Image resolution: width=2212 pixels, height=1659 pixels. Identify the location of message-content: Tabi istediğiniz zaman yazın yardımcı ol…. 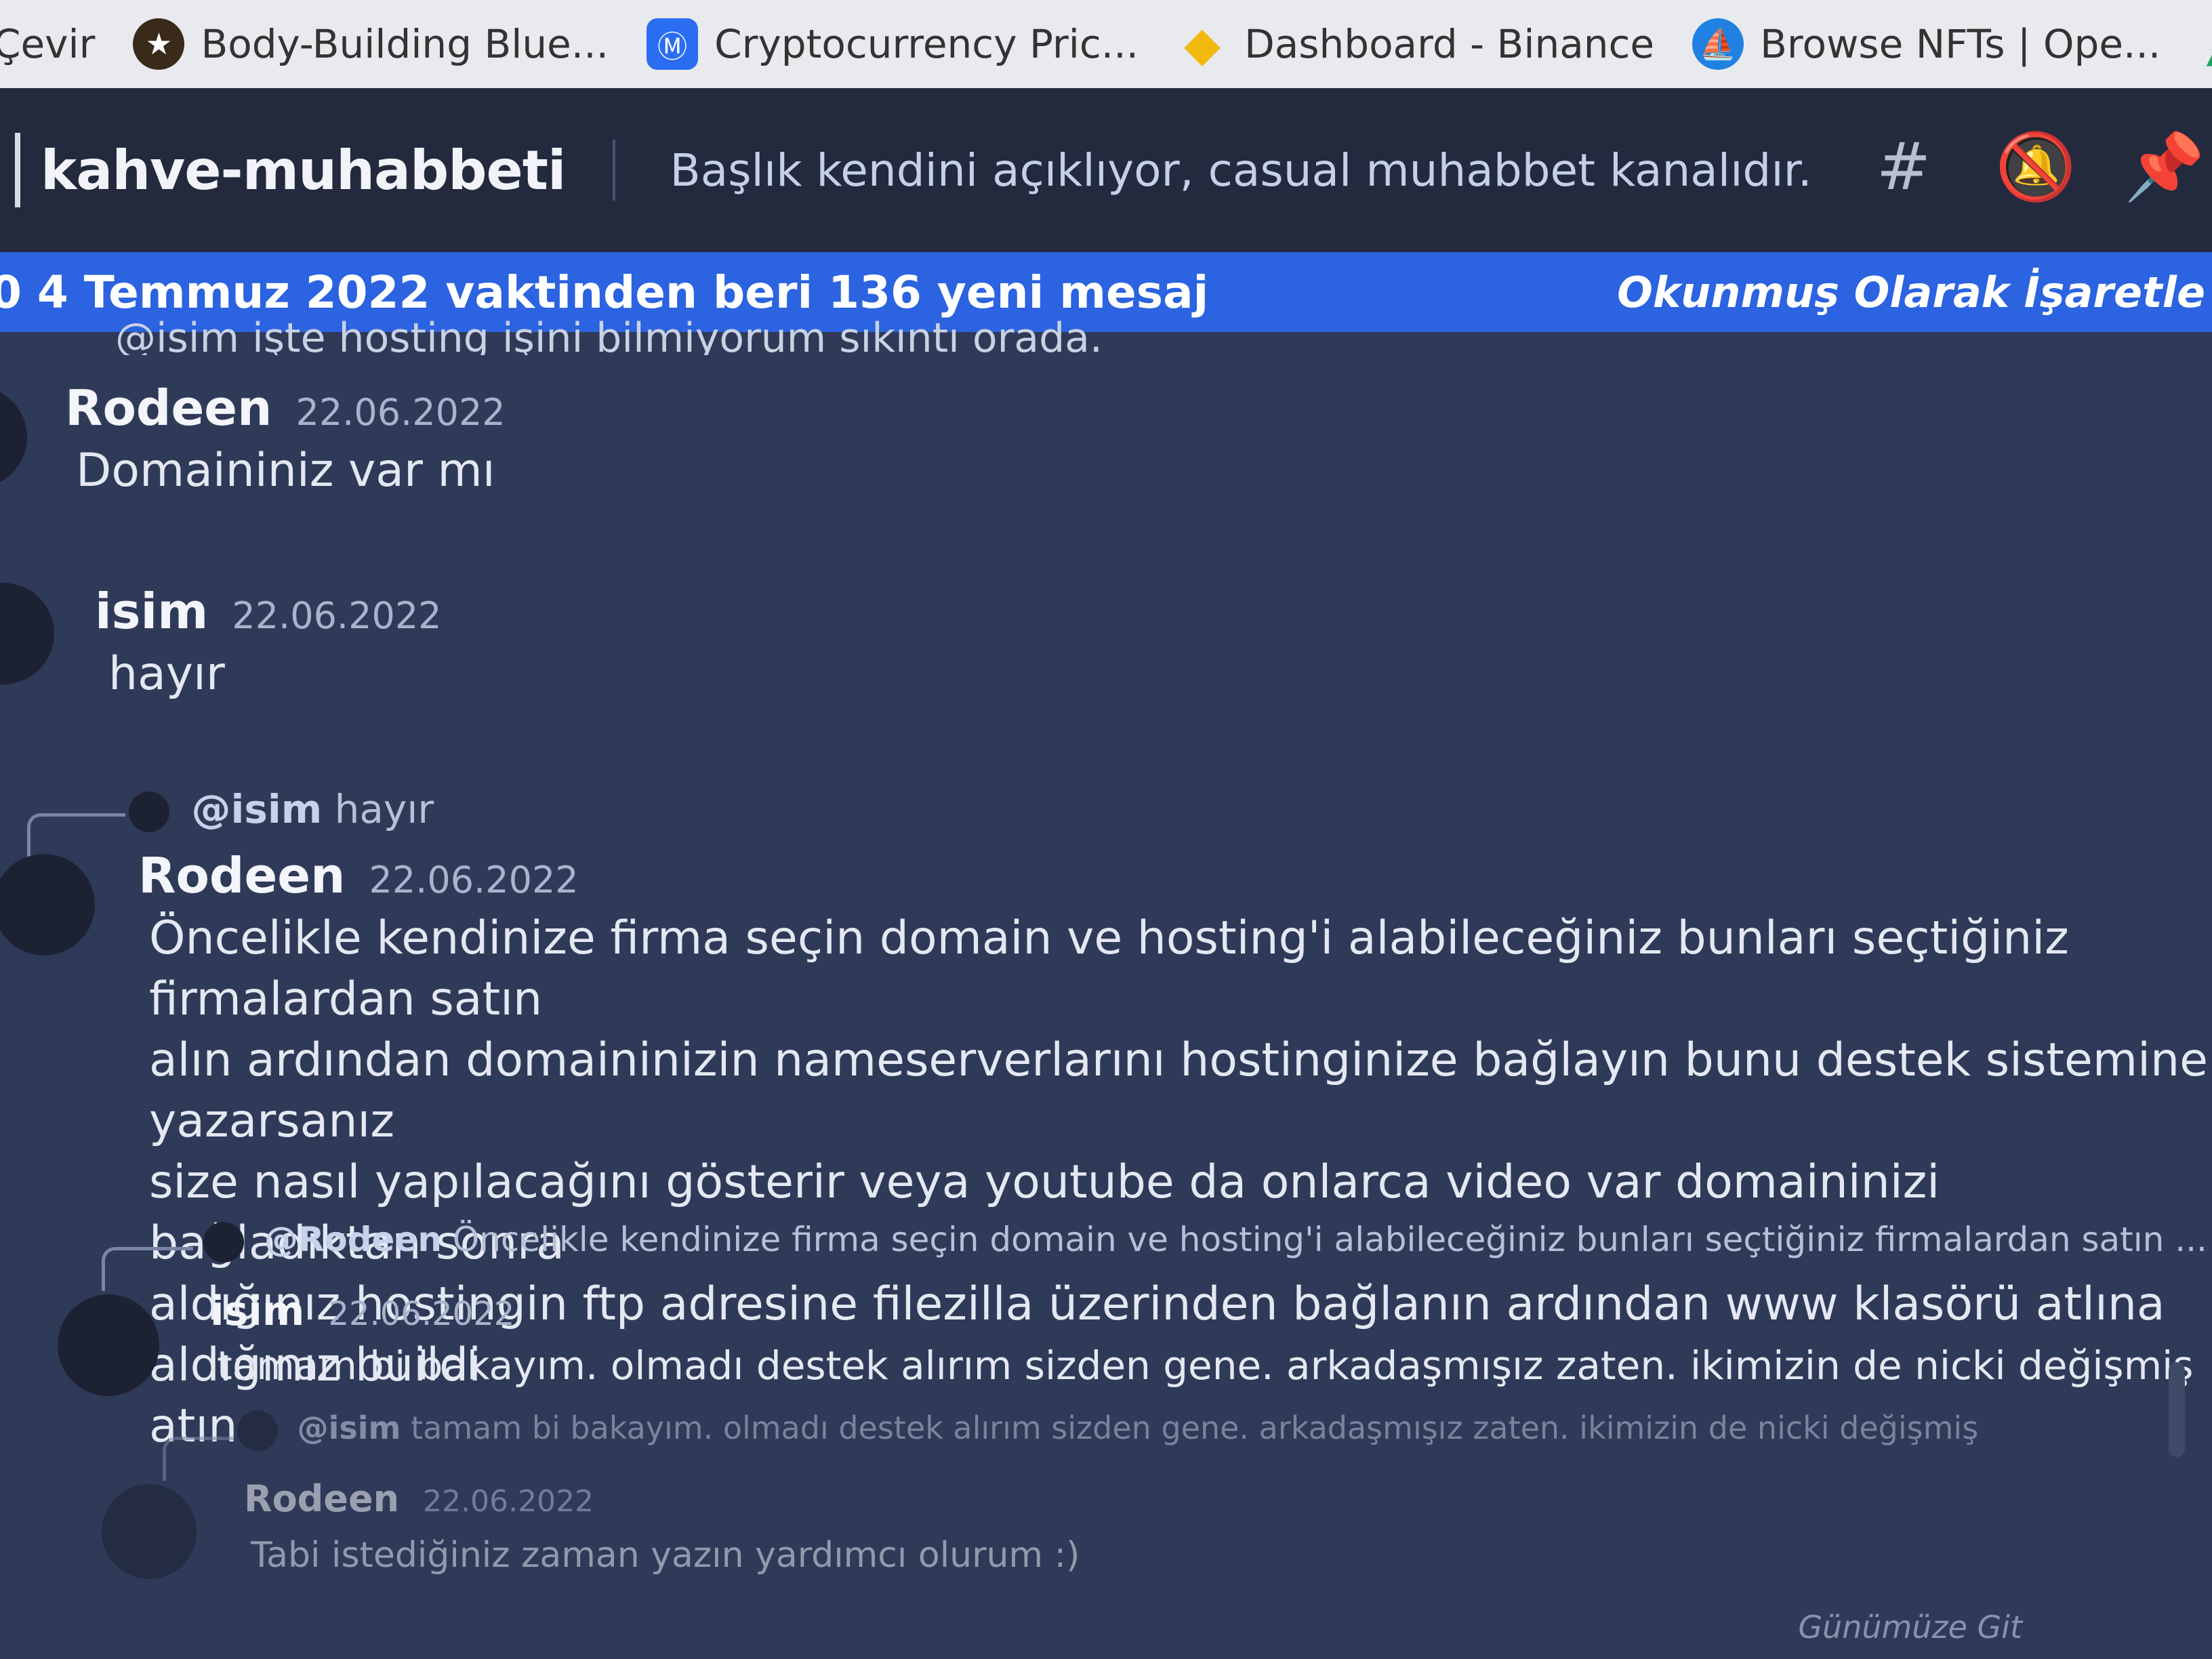
(665, 1555).